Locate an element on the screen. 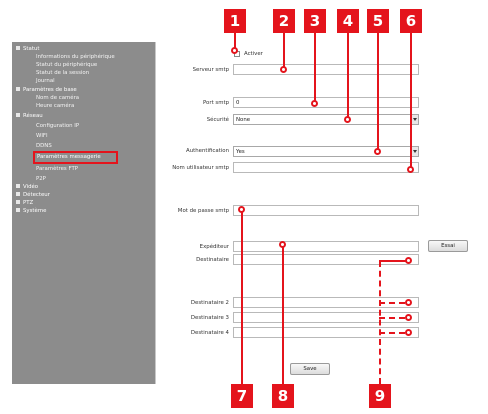  sidebar-item-device-status: Statut du périphérique is located at coordinates (66, 65).